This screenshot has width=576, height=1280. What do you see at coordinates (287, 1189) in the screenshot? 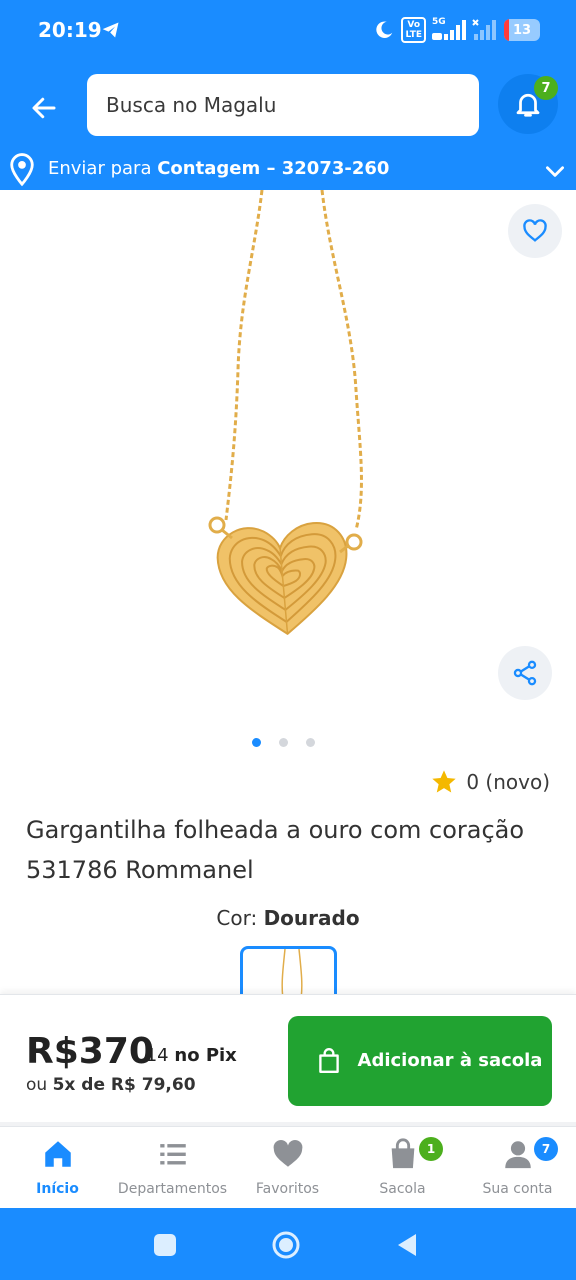
I see `nav-label: Favoritos` at bounding box center [287, 1189].